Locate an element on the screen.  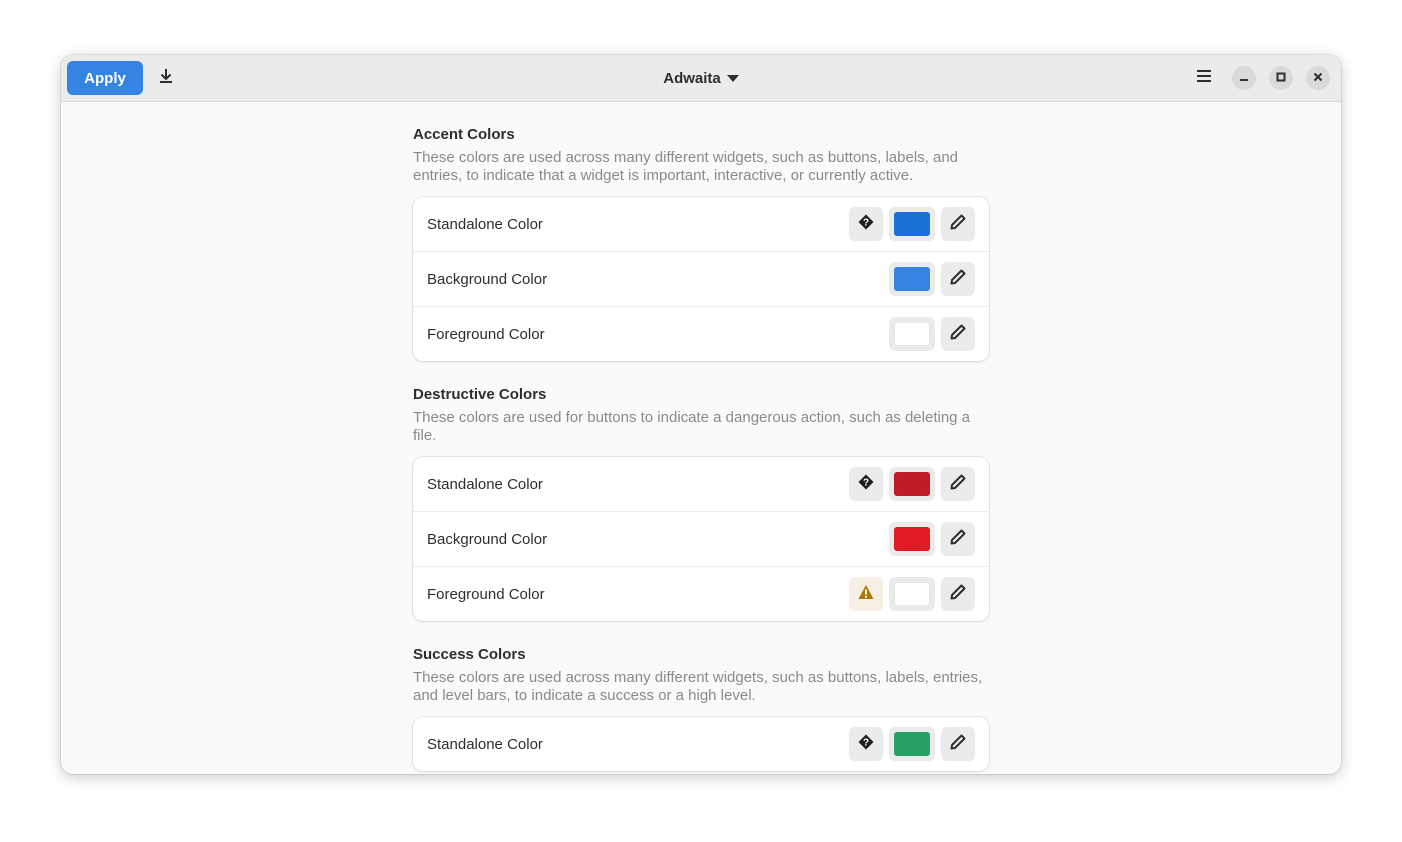
apply-button: Apply is located at coordinates (105, 78).